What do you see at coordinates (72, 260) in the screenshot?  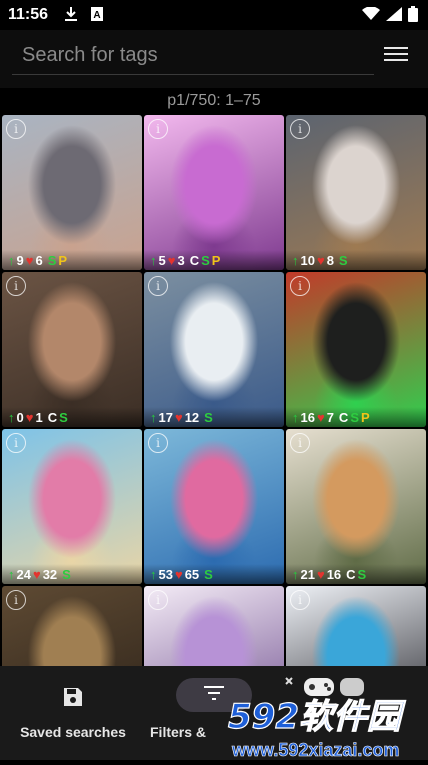 I see `tile-stats: ↑ 9 ♥ 6 S P` at bounding box center [72, 260].